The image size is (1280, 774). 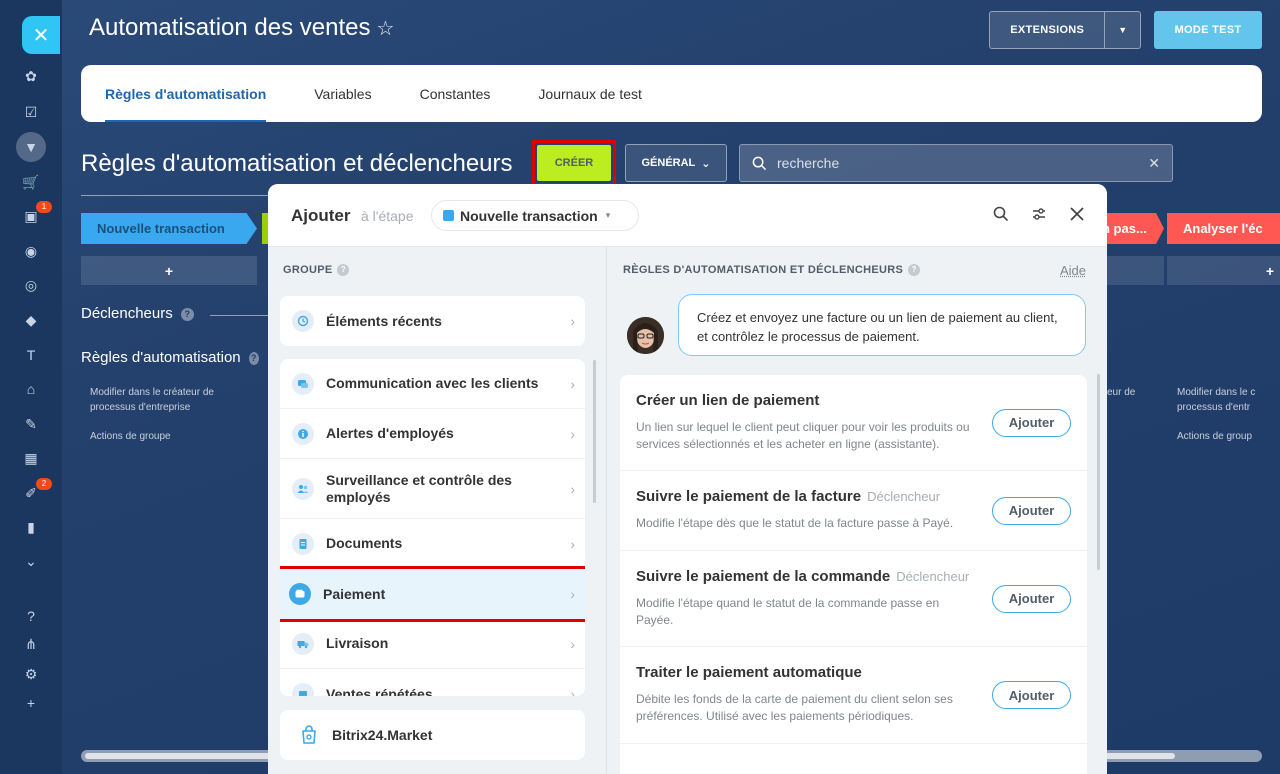 What do you see at coordinates (31, 703) in the screenshot?
I see `add-icon: +` at bounding box center [31, 703].